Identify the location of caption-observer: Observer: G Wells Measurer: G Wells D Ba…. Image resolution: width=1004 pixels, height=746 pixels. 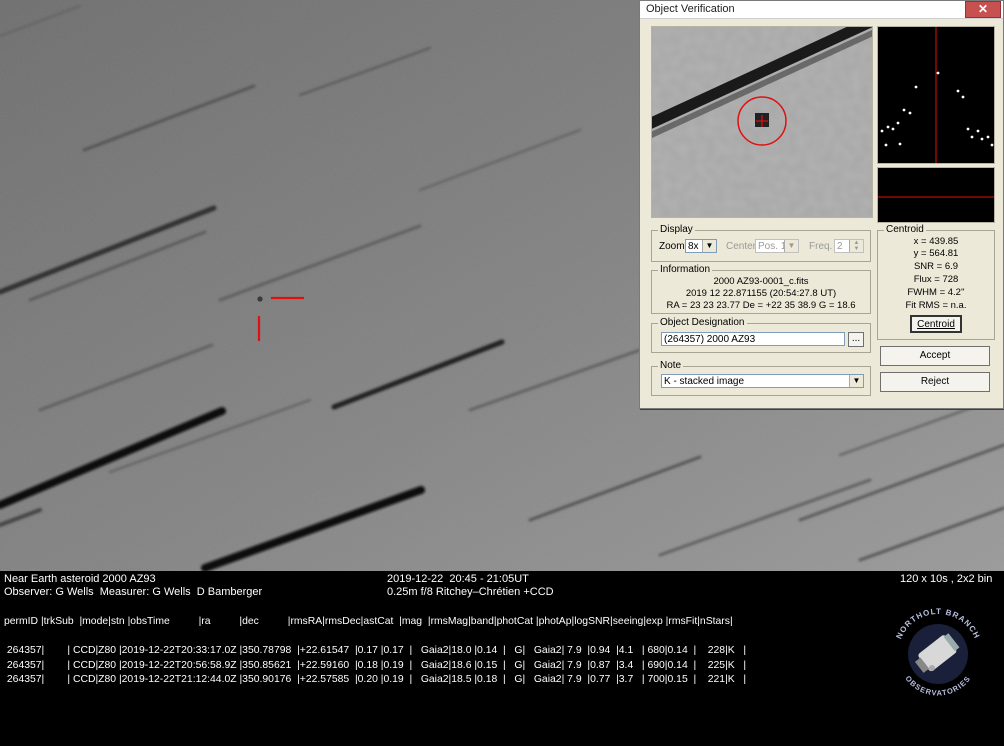
(133, 592).